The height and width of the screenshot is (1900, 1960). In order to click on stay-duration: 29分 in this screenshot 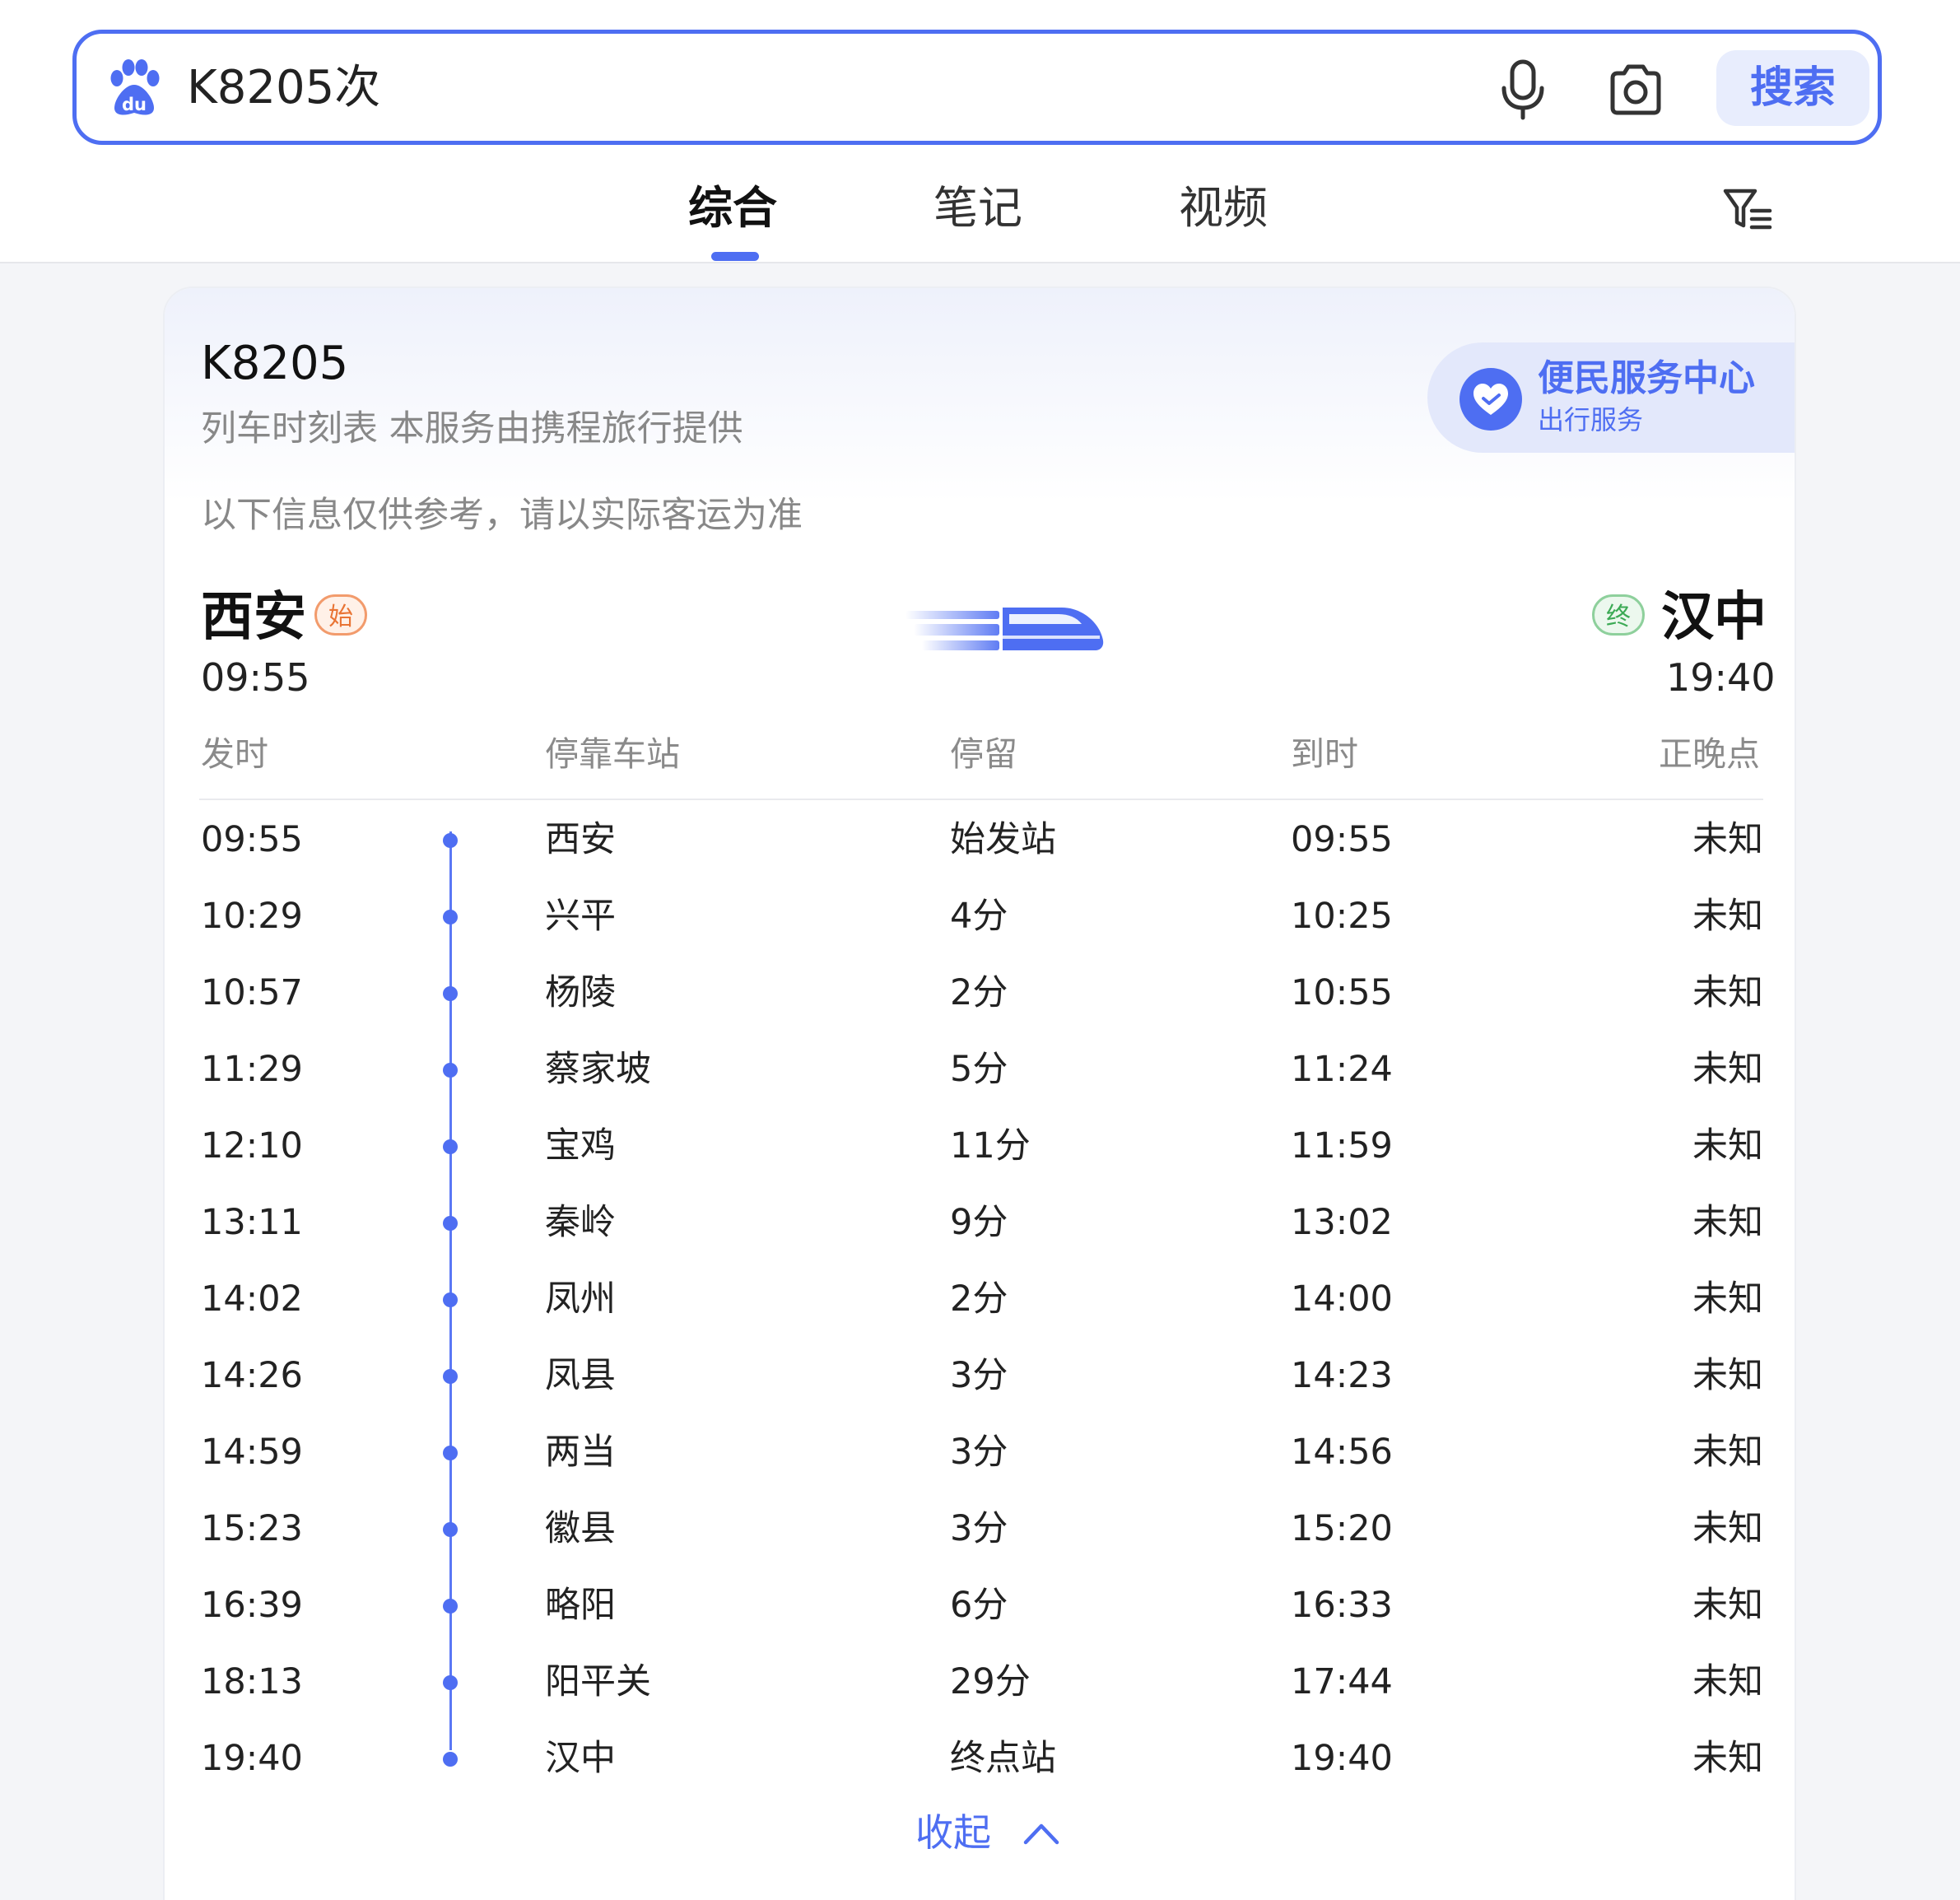, I will do `click(990, 1681)`.